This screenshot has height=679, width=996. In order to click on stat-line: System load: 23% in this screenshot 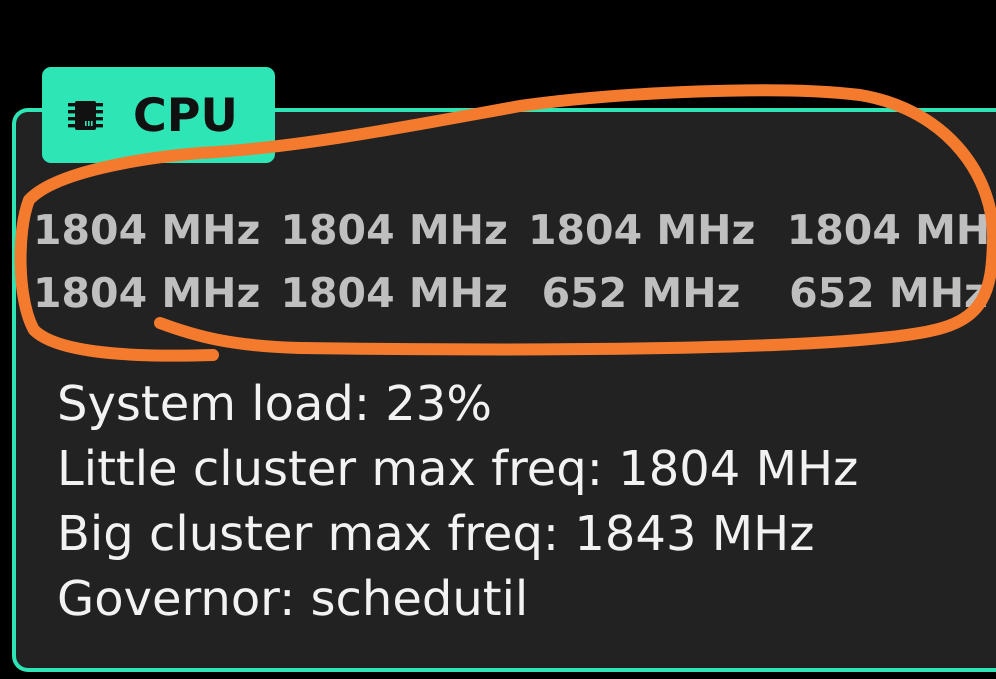, I will do `click(275, 404)`.